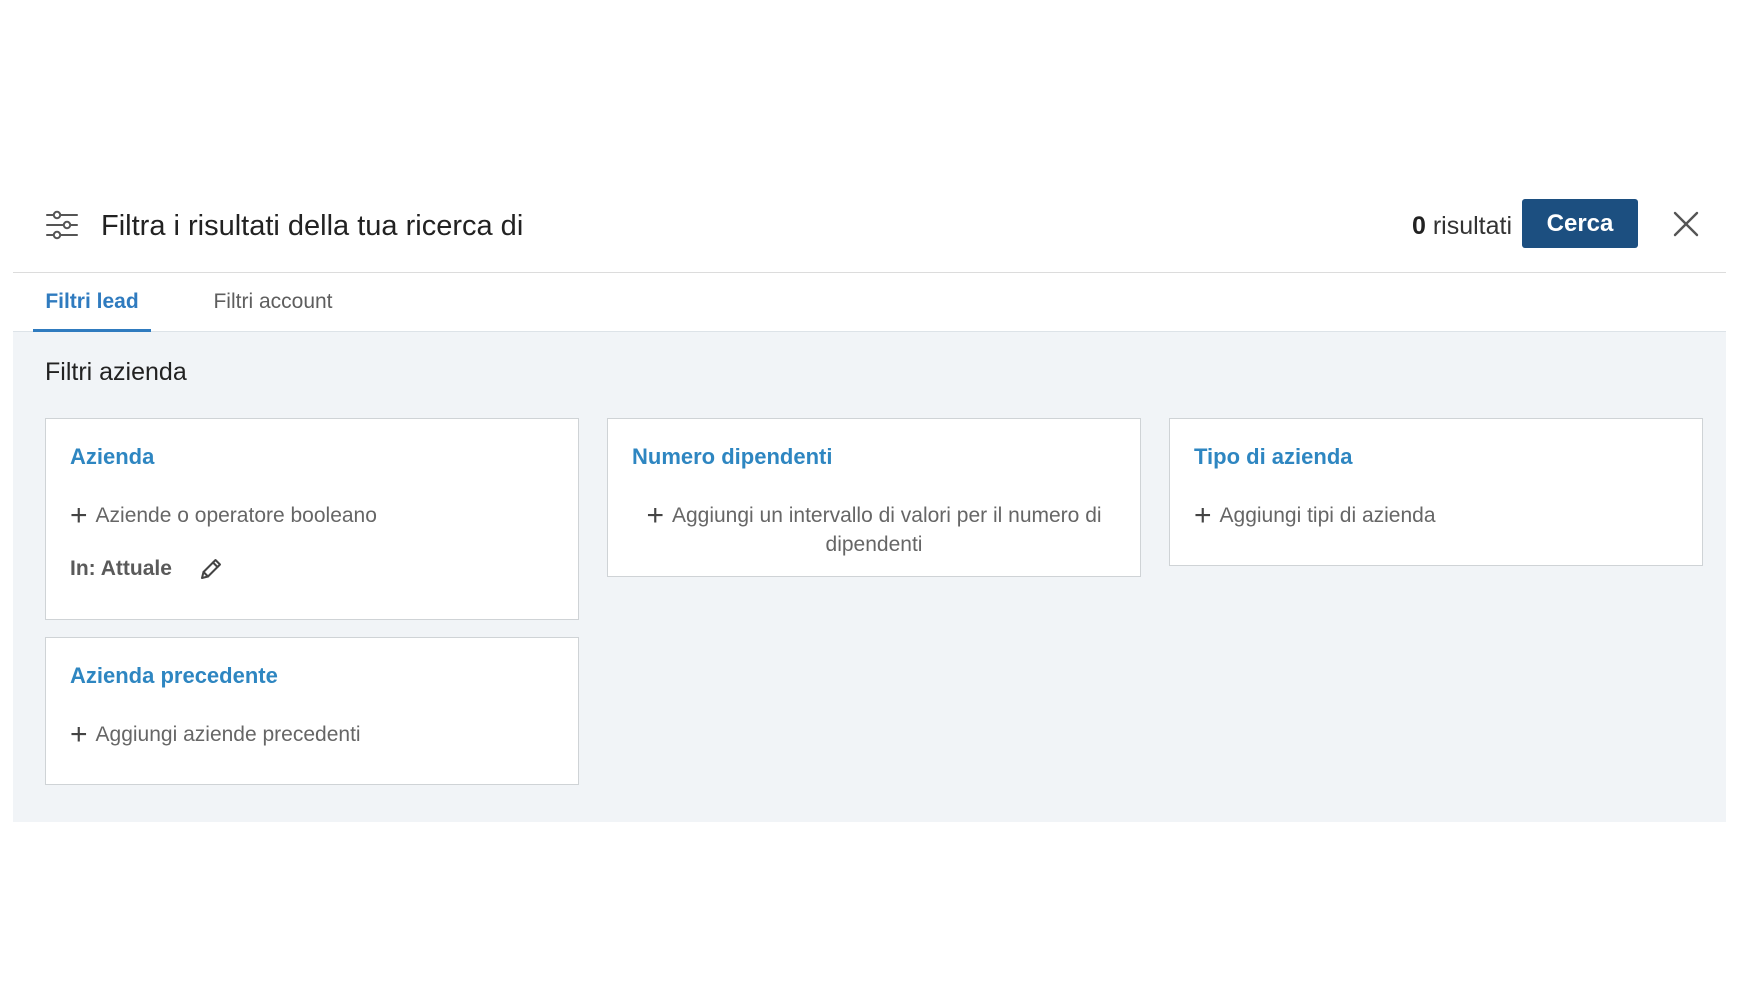 This screenshot has width=1745, height=981. I want to click on add-azienda-label: Aziende o operatore booleano, so click(236, 515).